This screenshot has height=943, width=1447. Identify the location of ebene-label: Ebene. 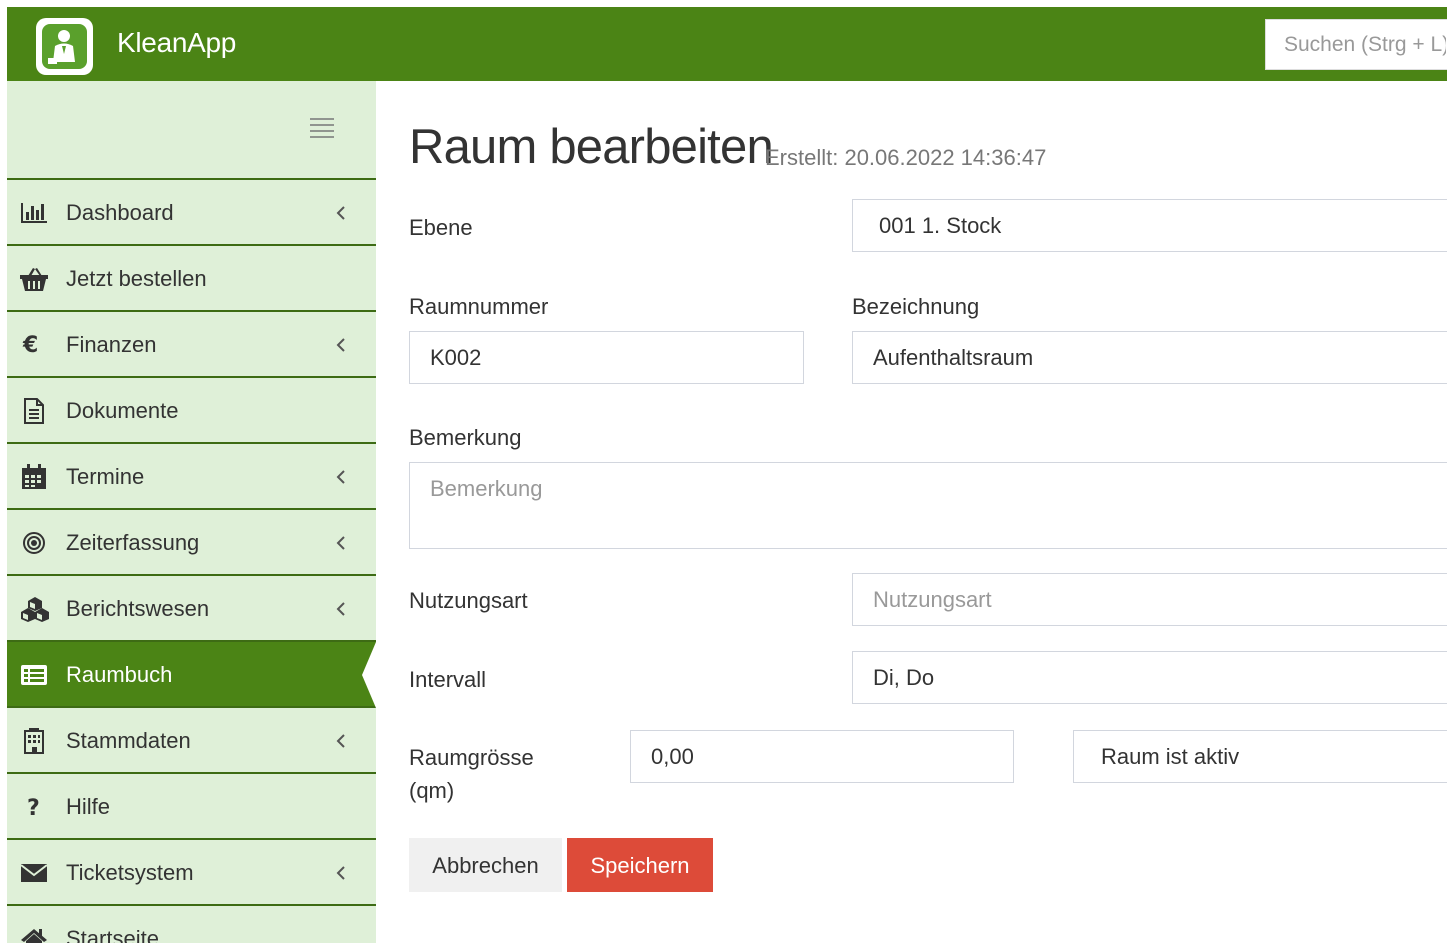
(441, 227).